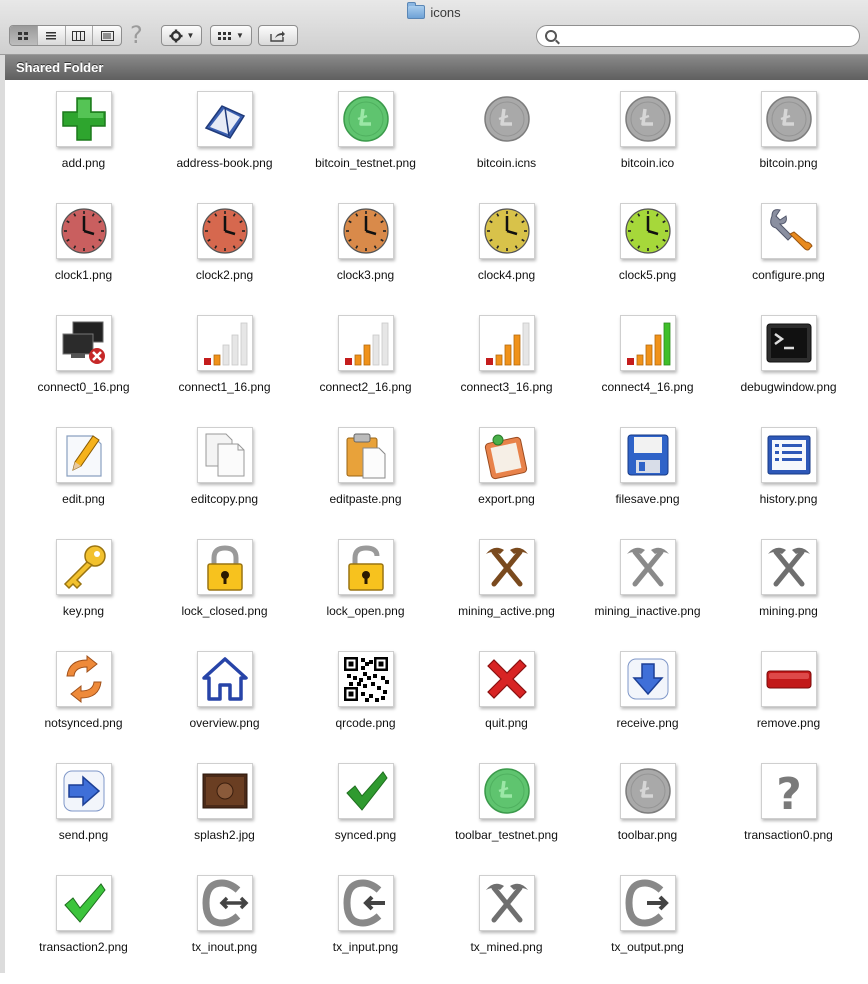 The image size is (868, 984). What do you see at coordinates (83, 163) in the screenshot?
I see `file-name-label: add.png` at bounding box center [83, 163].